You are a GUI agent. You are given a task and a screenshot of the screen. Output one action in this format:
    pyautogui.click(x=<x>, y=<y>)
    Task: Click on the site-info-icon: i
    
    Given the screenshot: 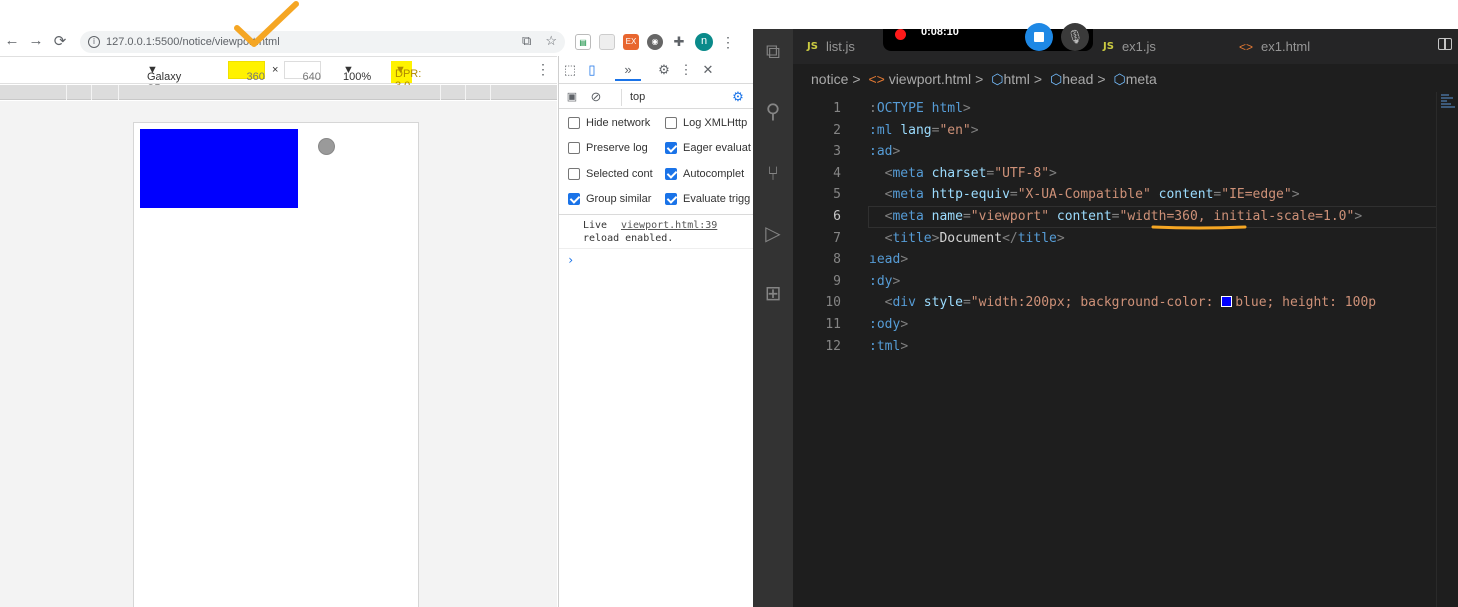 What is the action you would take?
    pyautogui.click(x=94, y=42)
    